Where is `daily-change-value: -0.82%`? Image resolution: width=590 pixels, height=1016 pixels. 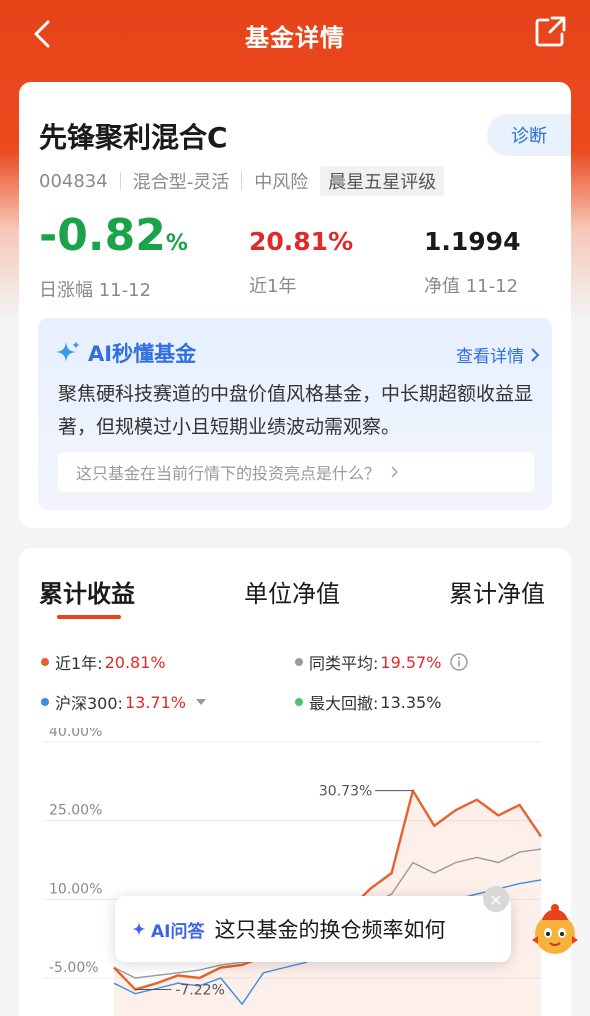
daily-change-value: -0.82% is located at coordinates (113, 235).